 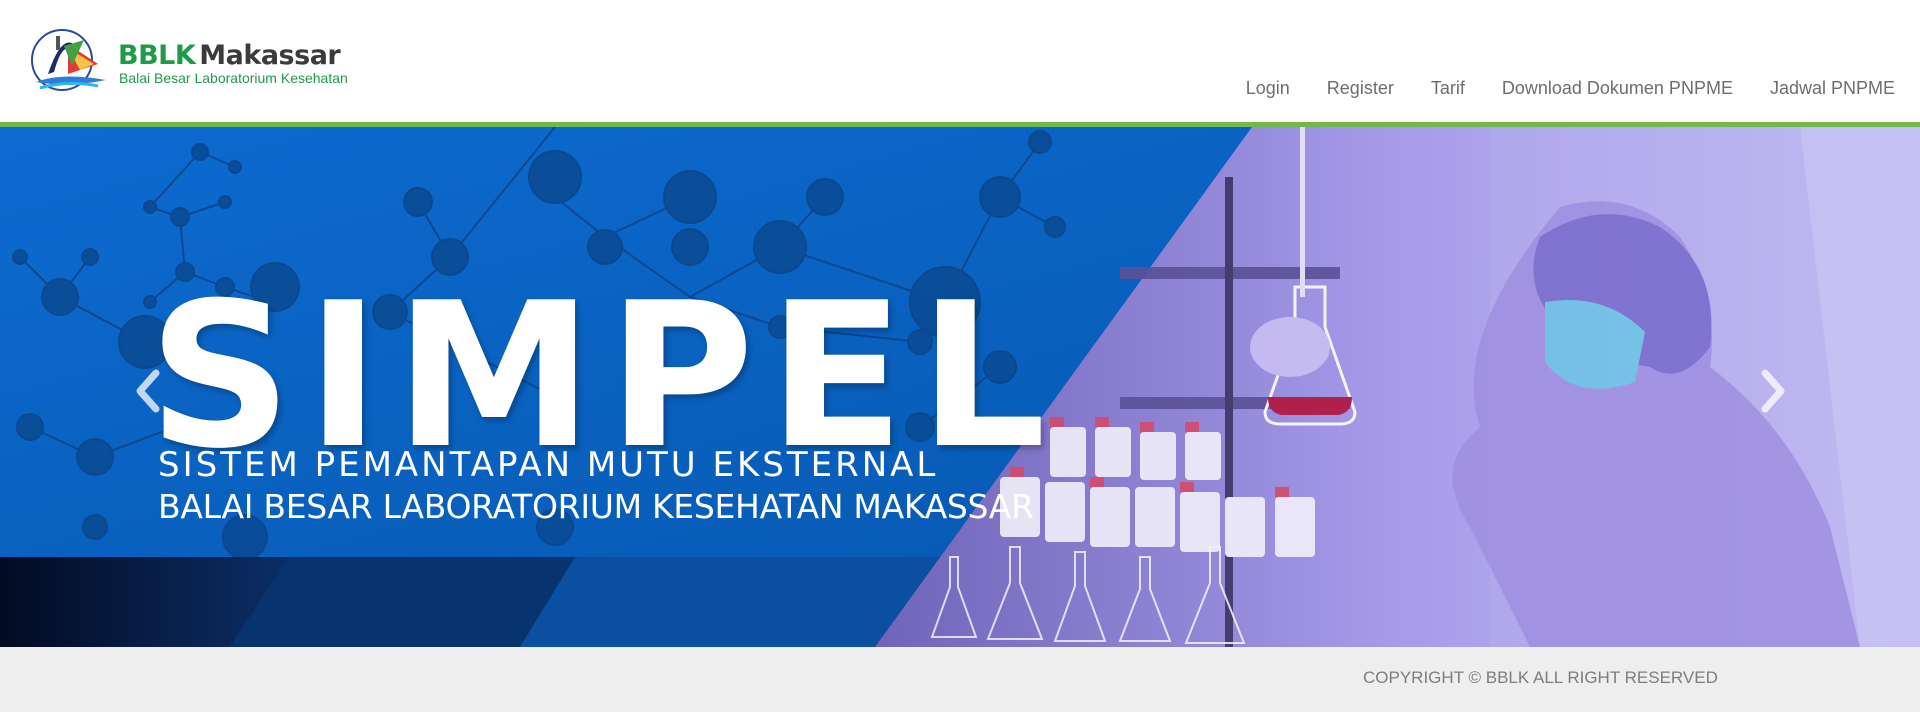 I want to click on nav-jadwal-pnpme: Jadwal PNPME, so click(x=1814, y=88).